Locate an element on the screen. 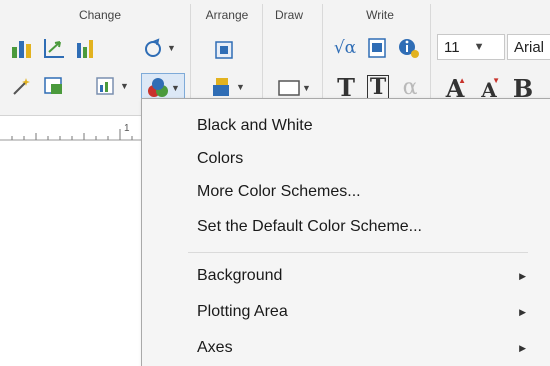 This screenshot has height=366, width=550. color-palette-icon is located at coordinates (158, 87).